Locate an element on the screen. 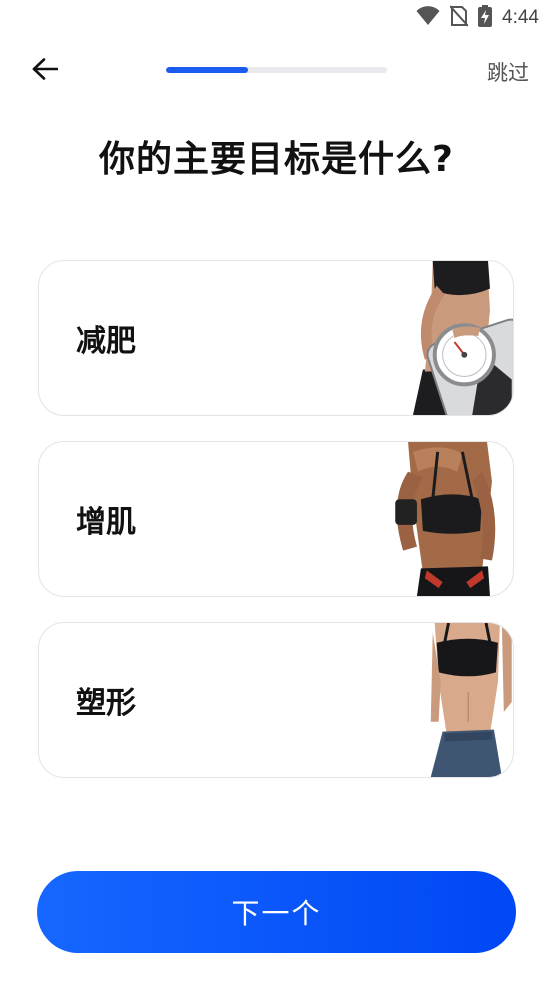 The image size is (553, 983). status-icons: 4:44 is located at coordinates (477, 18).